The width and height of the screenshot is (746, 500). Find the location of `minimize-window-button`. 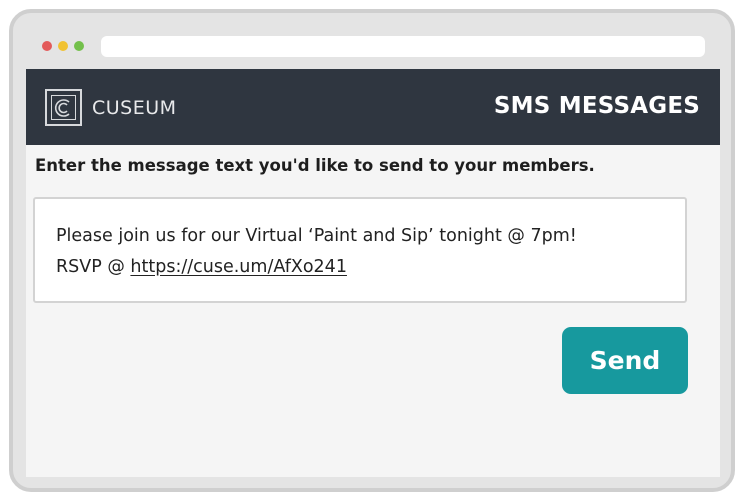

minimize-window-button is located at coordinates (63, 46).